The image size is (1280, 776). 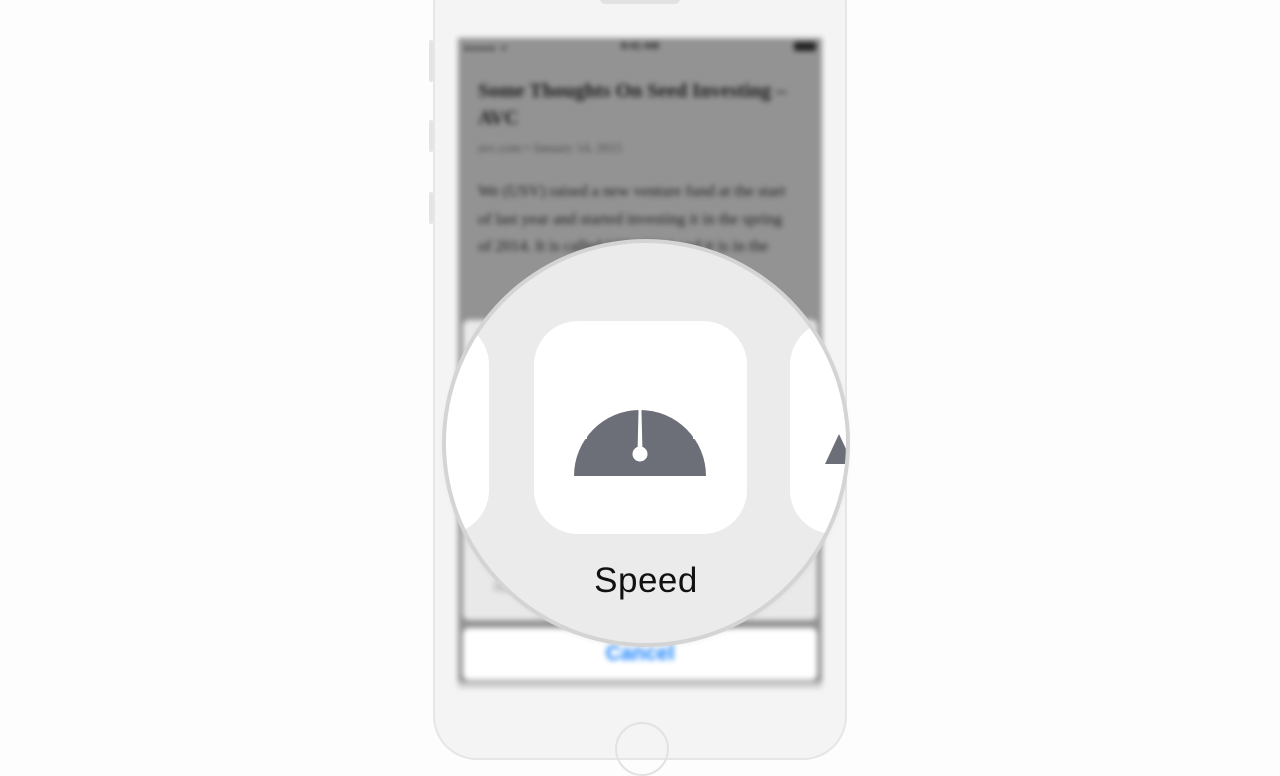 I want to click on status-time: 8:41 AM, so click(x=640, y=46).